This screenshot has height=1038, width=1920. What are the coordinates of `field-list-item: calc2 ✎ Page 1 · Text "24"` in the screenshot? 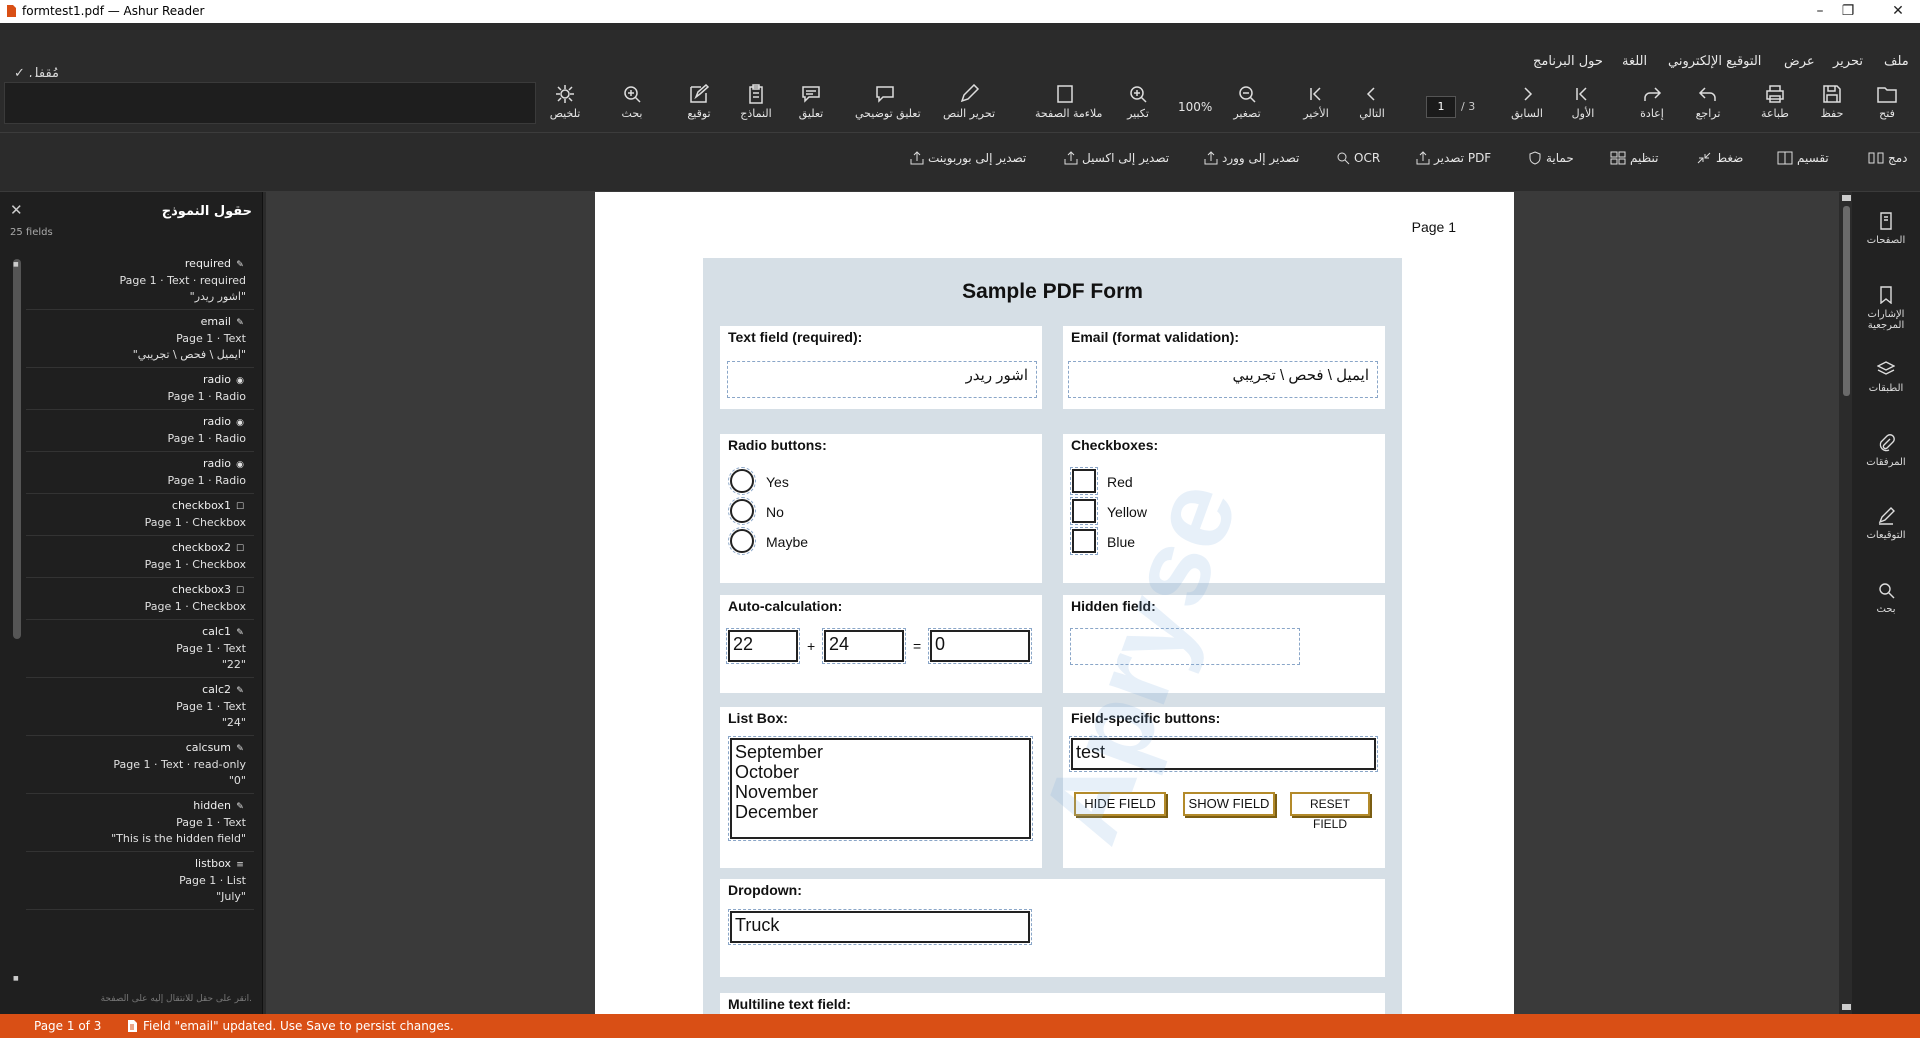 It's located at (140, 707).